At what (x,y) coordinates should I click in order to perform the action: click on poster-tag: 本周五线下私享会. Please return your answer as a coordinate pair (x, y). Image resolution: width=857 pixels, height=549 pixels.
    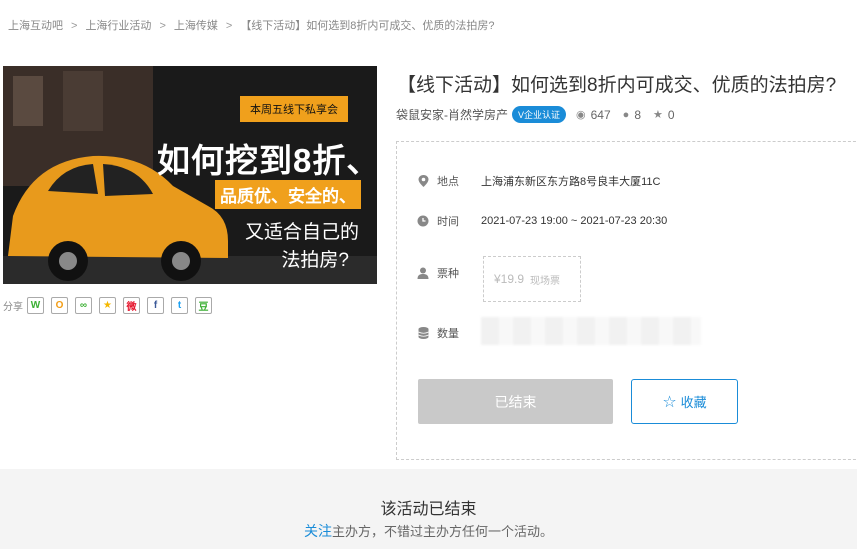
    Looking at the image, I should click on (294, 109).